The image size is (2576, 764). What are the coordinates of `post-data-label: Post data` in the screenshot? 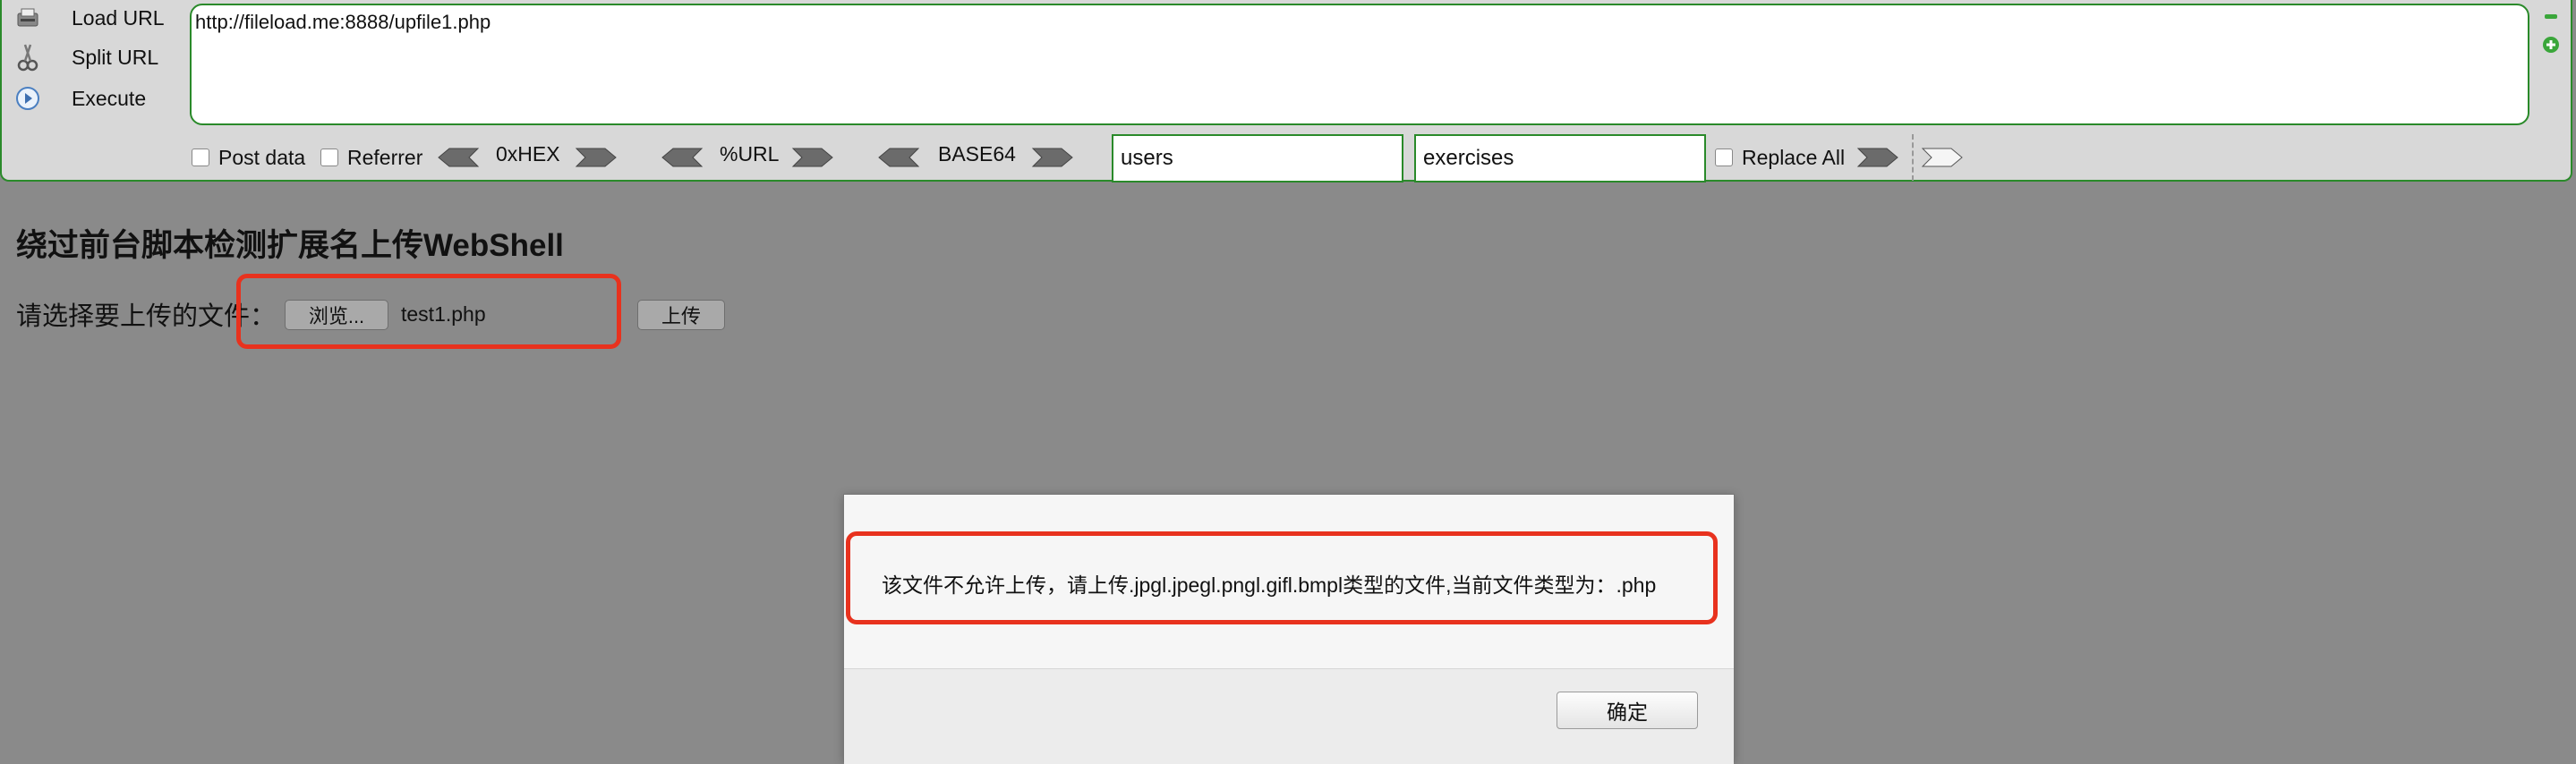 It's located at (262, 157).